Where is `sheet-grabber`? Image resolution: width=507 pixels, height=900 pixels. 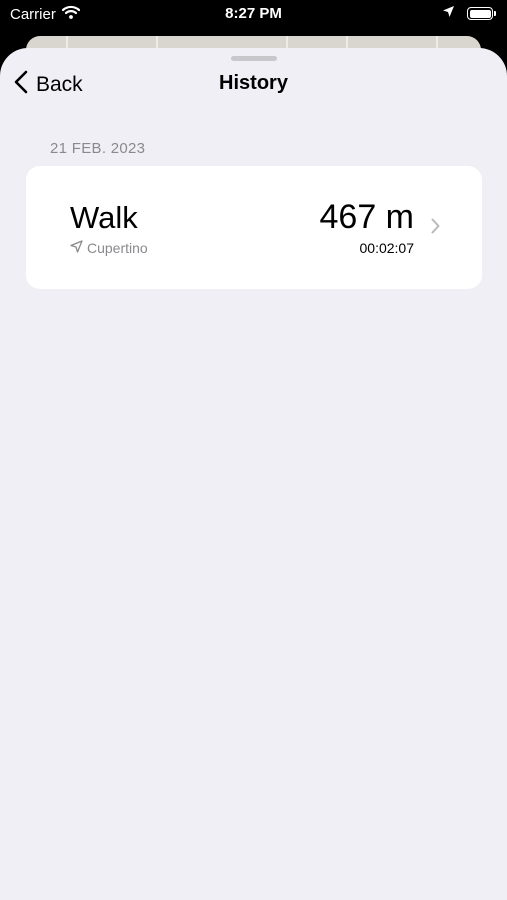
sheet-grabber is located at coordinates (253, 58).